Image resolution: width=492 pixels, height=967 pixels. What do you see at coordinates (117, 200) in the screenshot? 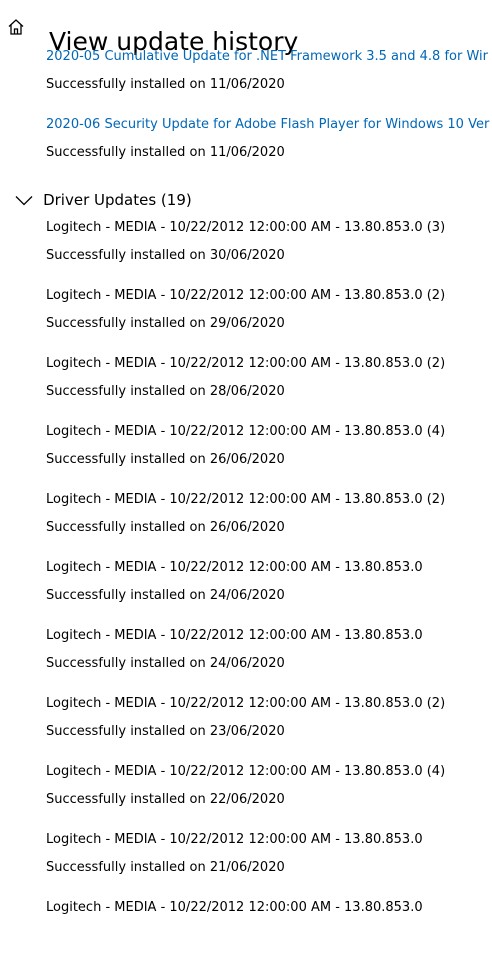
I see `driver-updates-title: Driver Updates (19)` at bounding box center [117, 200].